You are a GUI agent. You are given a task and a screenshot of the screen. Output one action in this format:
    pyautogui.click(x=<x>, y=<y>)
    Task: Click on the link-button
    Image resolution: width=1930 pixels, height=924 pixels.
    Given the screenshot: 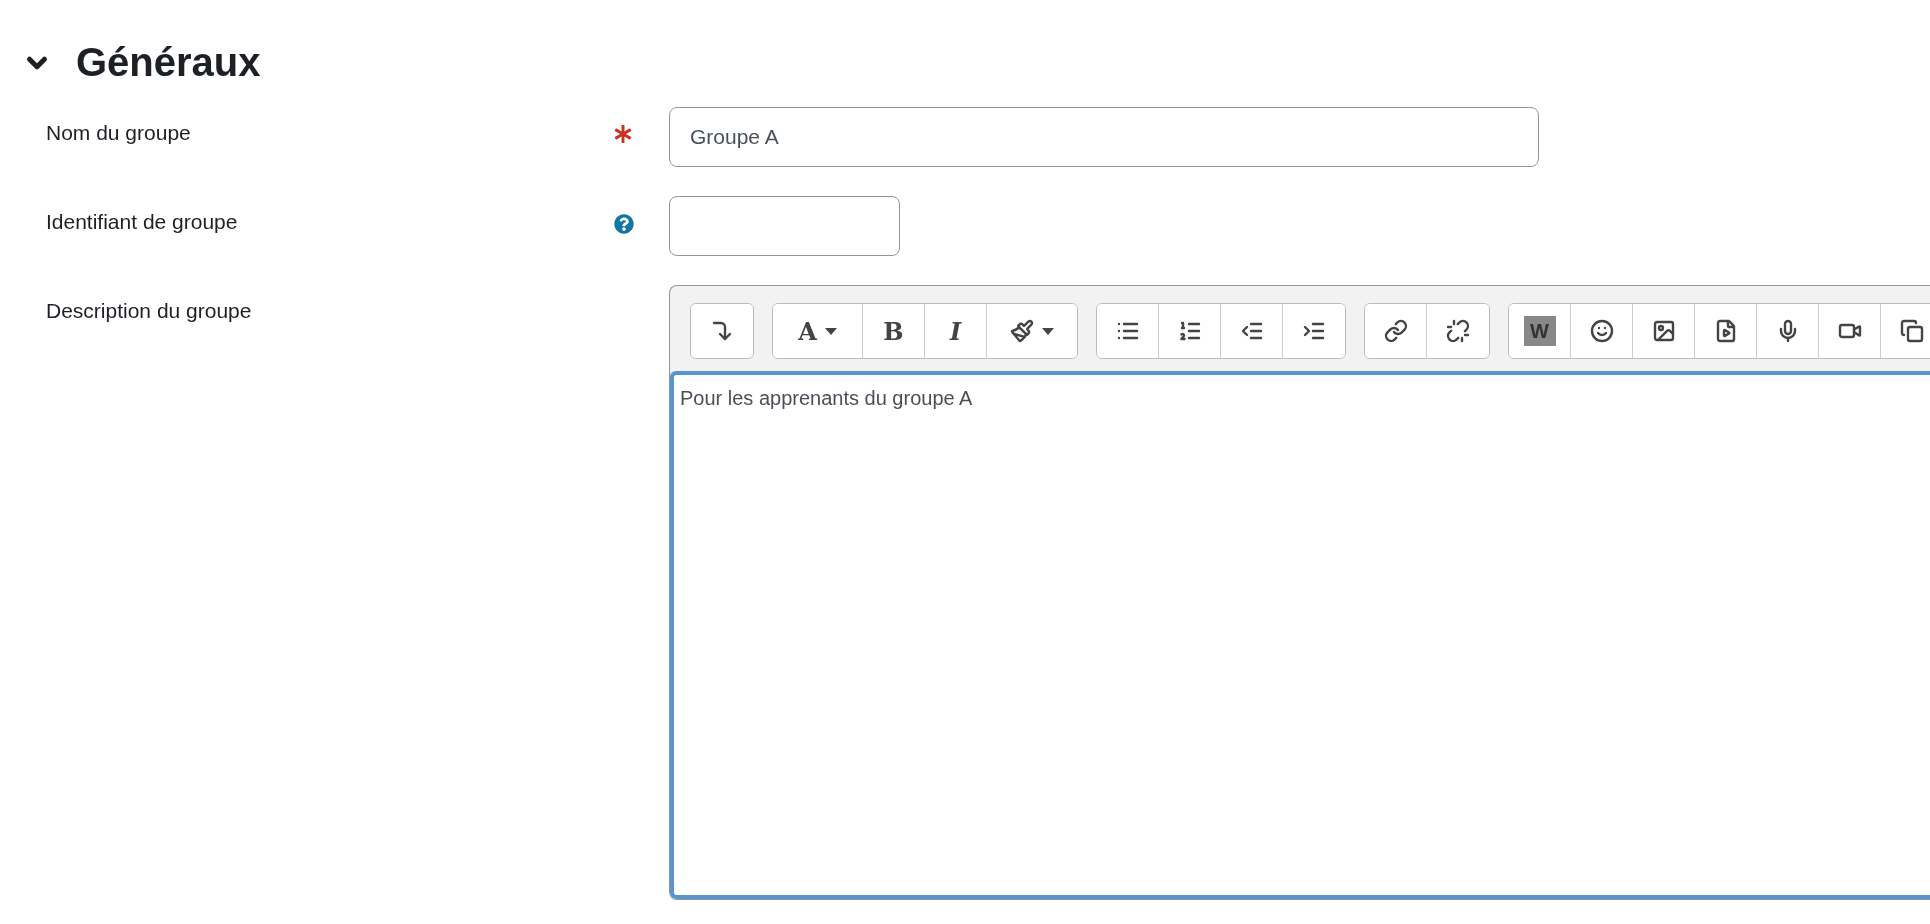 What is the action you would take?
    pyautogui.click(x=1396, y=331)
    